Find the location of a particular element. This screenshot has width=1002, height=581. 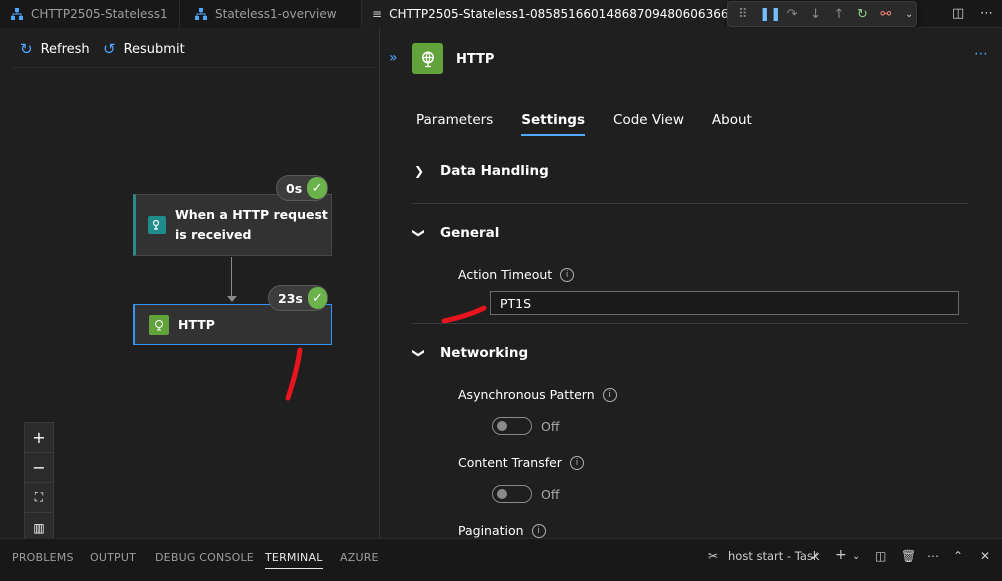

zoom-controls: + − ⛶ ▥ is located at coordinates (39, 483).